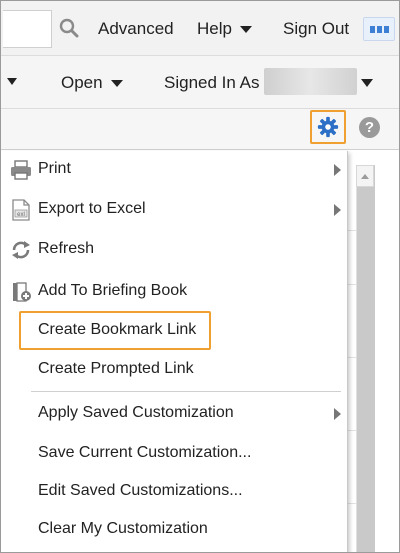 The image size is (400, 553). Describe the element at coordinates (136, 412) in the screenshot. I see `menu-item-label: Apply Saved Customization` at that location.